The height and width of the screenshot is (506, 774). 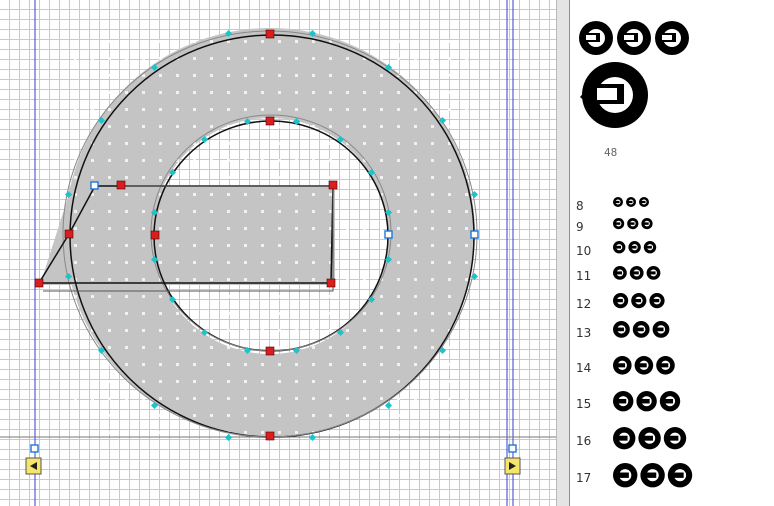 I want to click on size-label: 13, so click(x=584, y=332).